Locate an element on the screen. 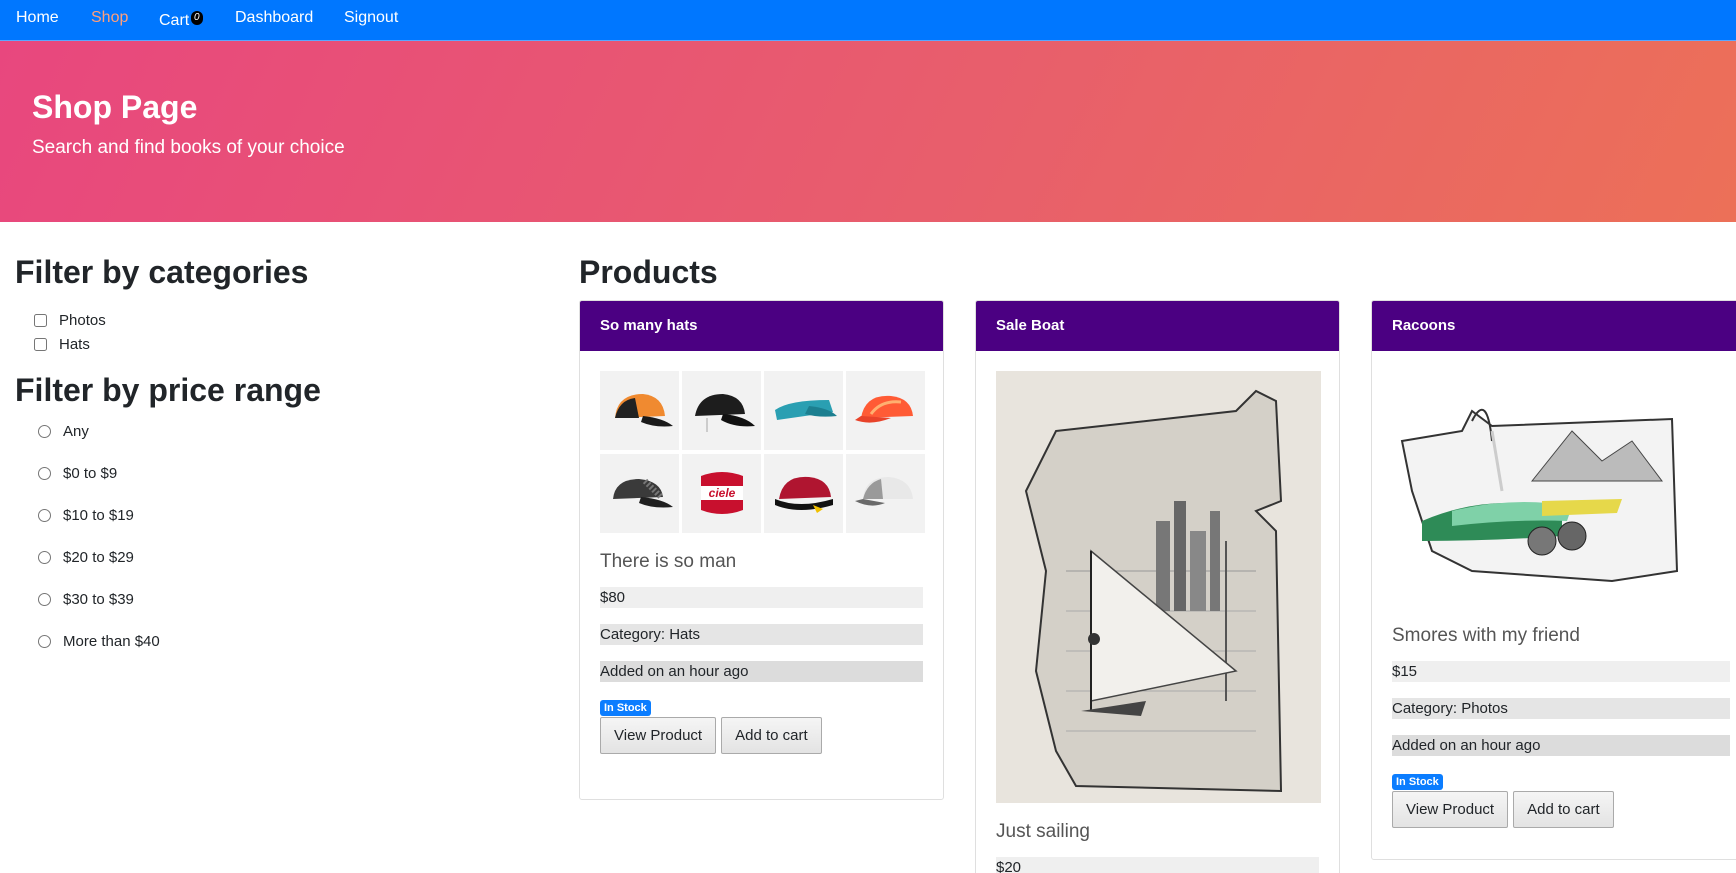  product-card-sale-boat: Sale Boat Just sailing $20 is located at coordinates (1157, 586).